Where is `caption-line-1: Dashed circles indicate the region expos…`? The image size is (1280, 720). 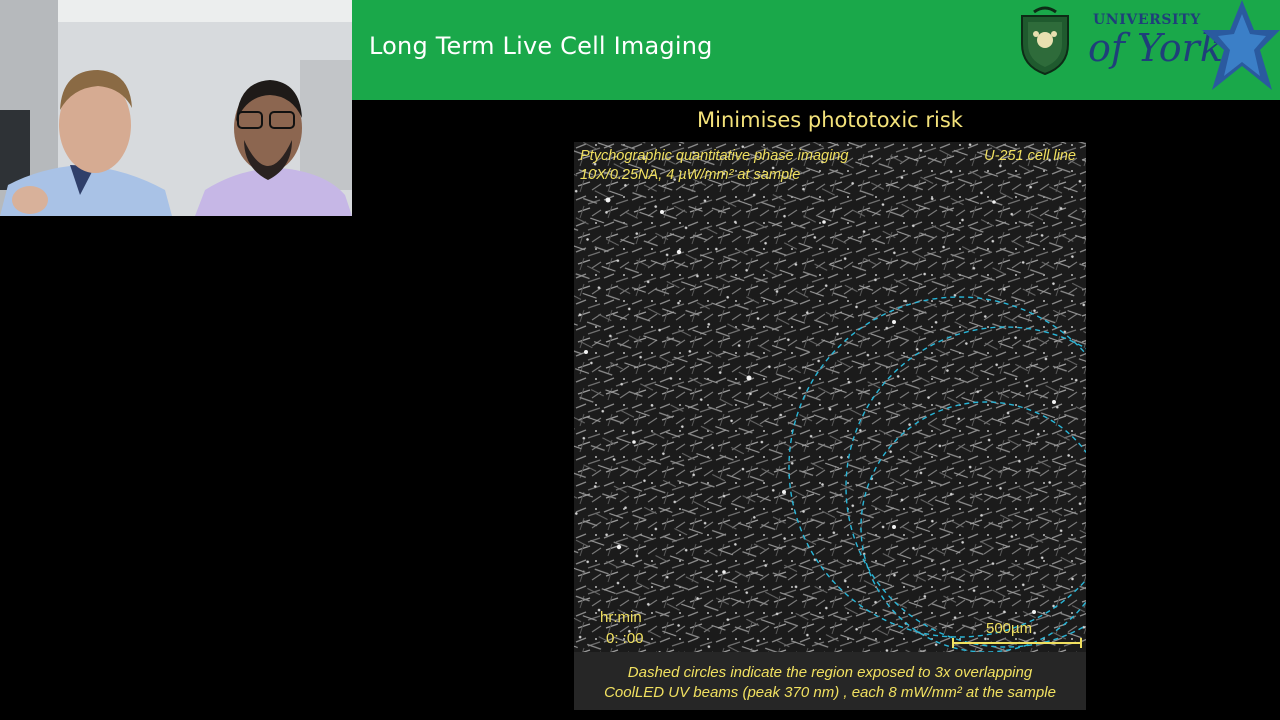
caption-line-1: Dashed circles indicate the region expos… is located at coordinates (830, 672).